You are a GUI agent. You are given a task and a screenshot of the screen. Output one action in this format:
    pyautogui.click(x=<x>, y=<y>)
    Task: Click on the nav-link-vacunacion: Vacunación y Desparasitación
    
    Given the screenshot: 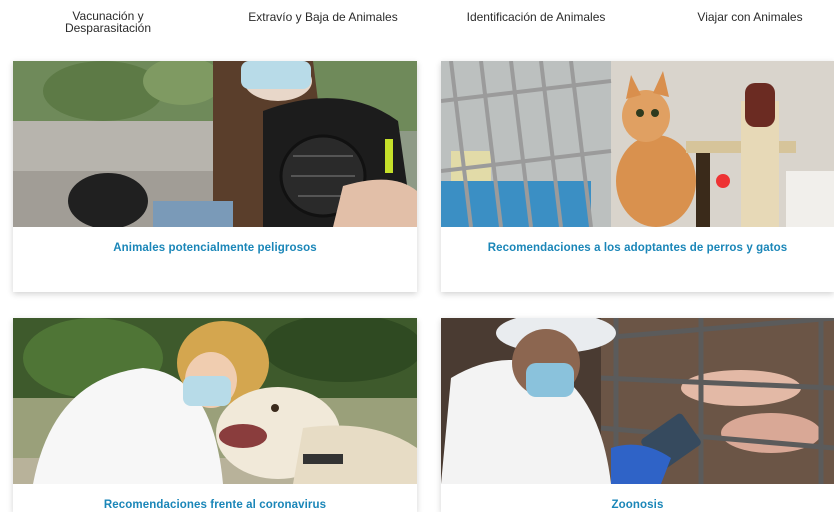 What is the action you would take?
    pyautogui.click(x=108, y=22)
    